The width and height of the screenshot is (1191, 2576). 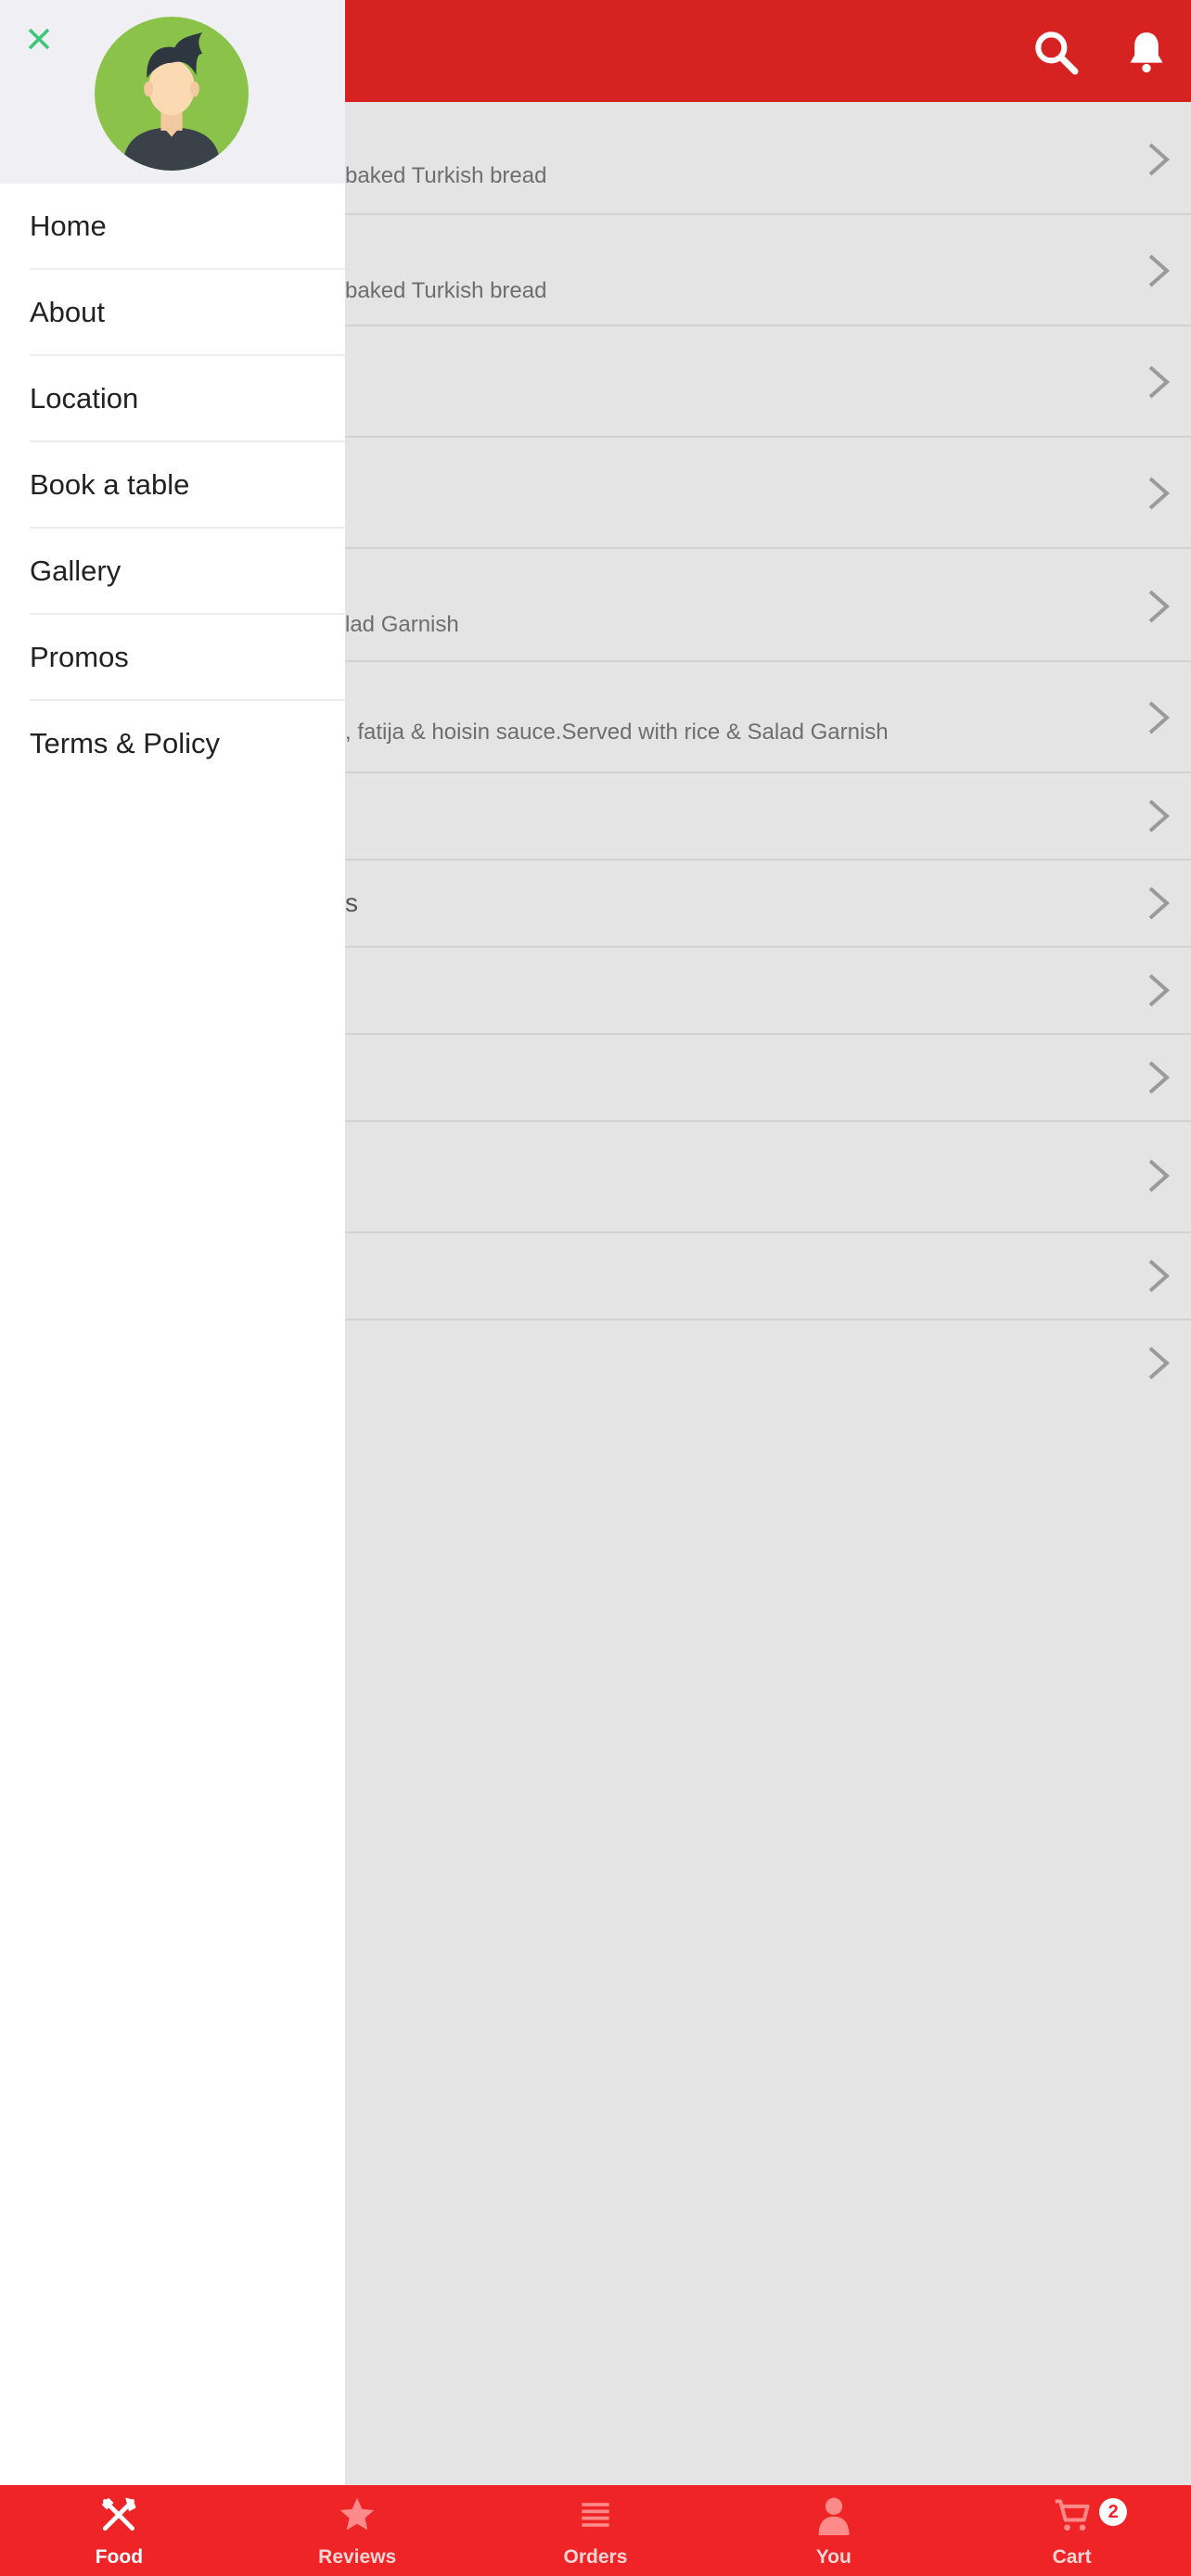 What do you see at coordinates (357, 2557) in the screenshot?
I see `tab-label: Reviews` at bounding box center [357, 2557].